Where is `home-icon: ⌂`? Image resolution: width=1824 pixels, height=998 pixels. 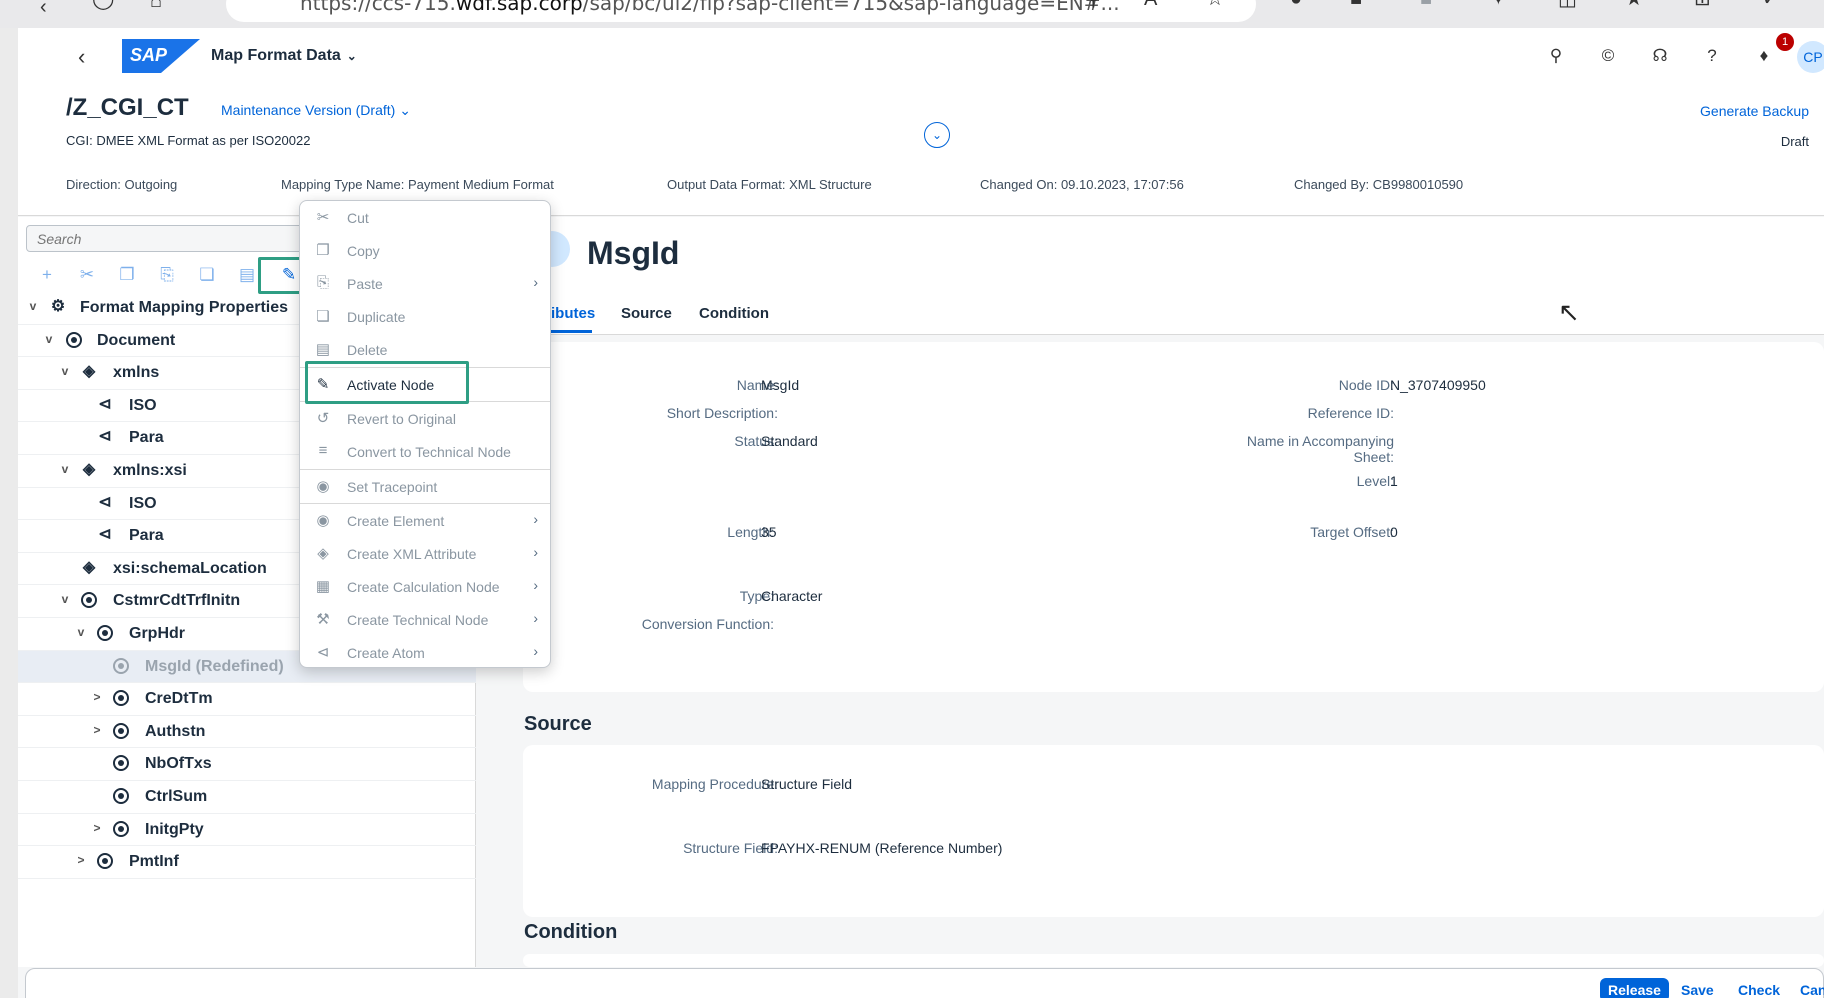 home-icon: ⌂ is located at coordinates (156, 5).